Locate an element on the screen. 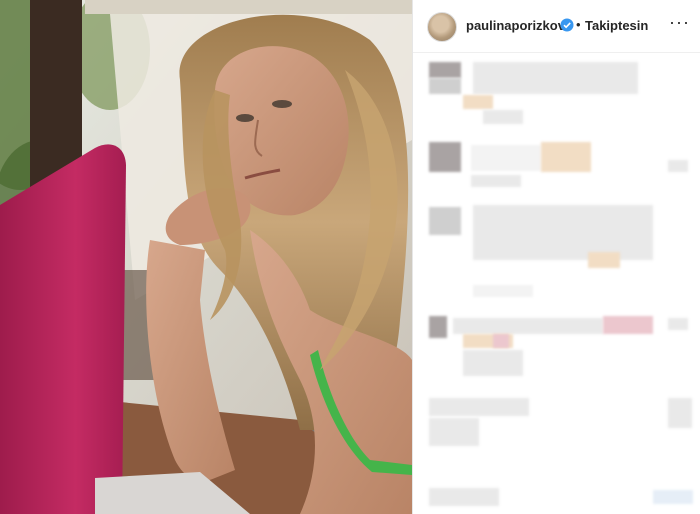 The height and width of the screenshot is (514, 700). username-link: paulinaporizkov is located at coordinates (515, 25).